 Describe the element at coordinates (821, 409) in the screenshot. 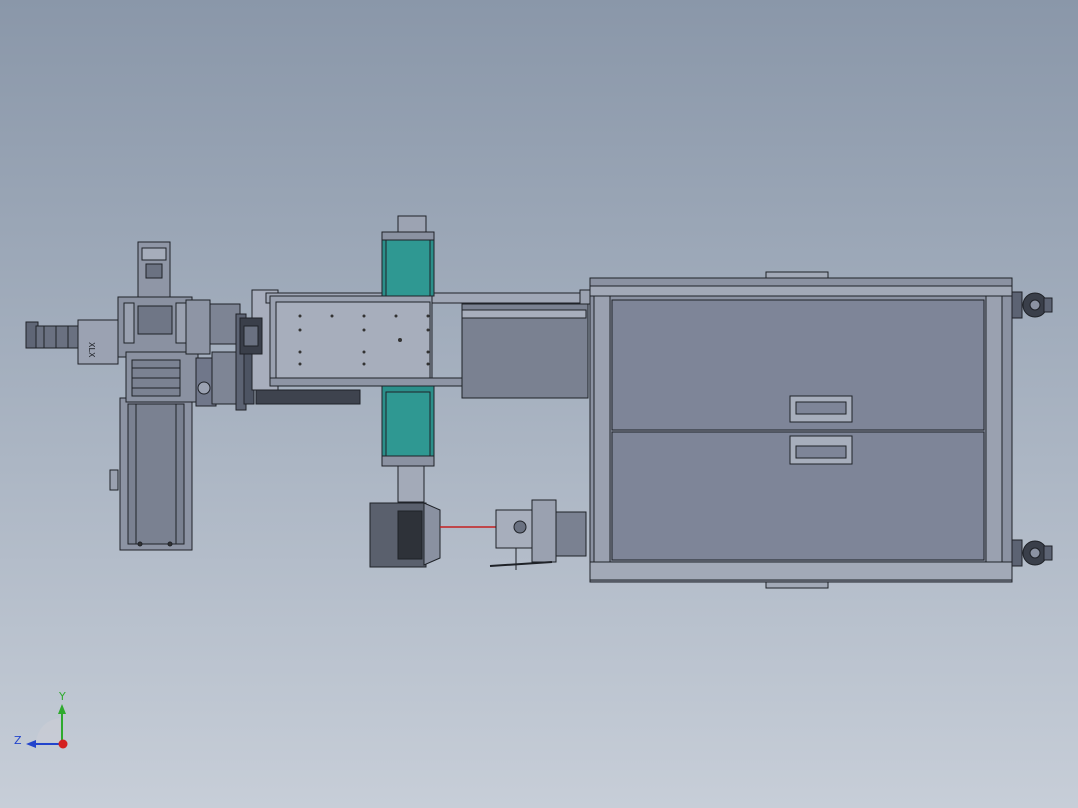

I see `drawer-handle-top` at that location.